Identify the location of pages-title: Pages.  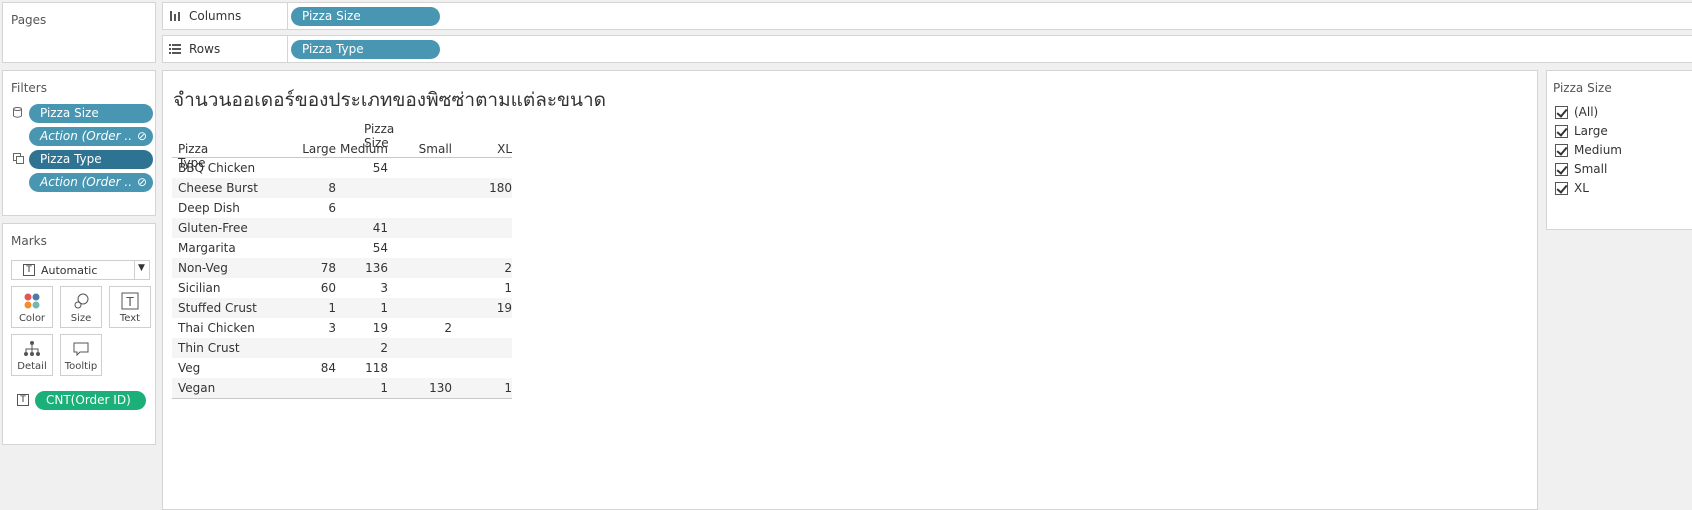
(29, 20).